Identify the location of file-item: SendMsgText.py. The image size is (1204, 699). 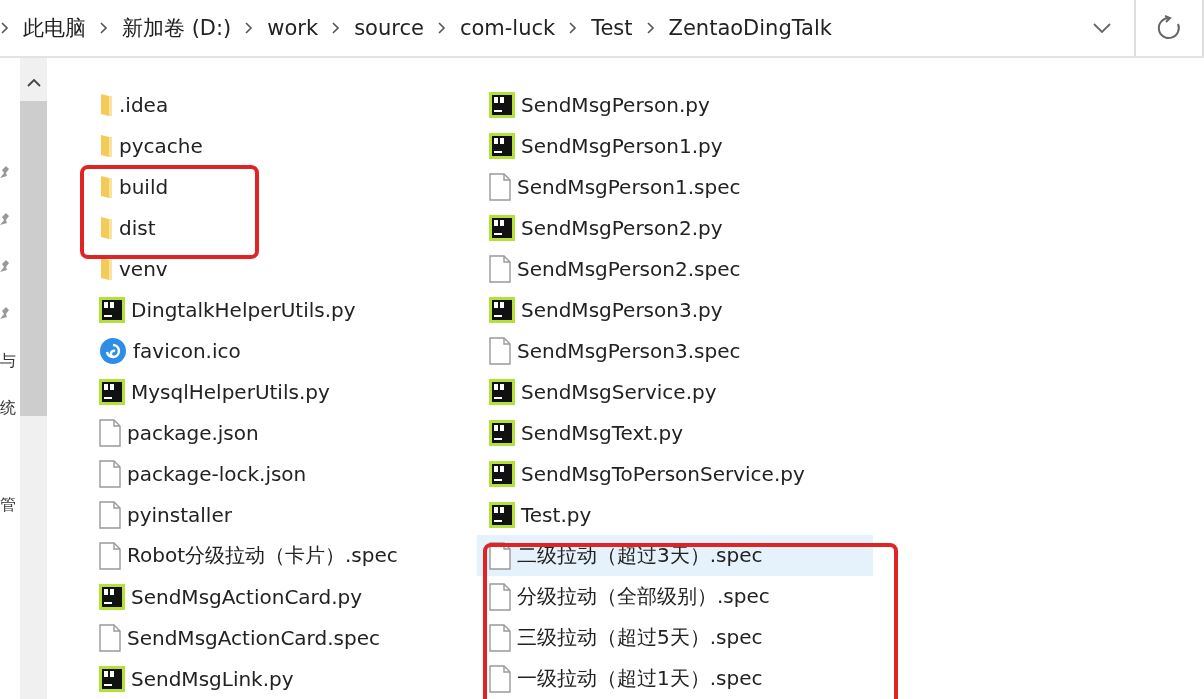
(675, 432).